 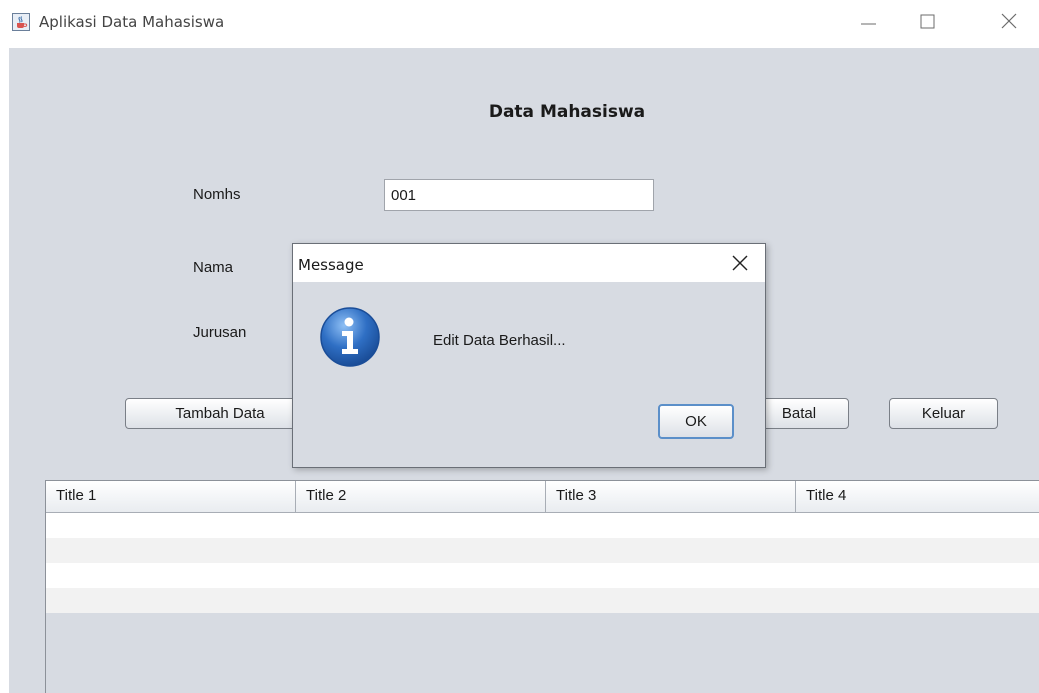 What do you see at coordinates (220, 413) in the screenshot?
I see `tambah-data-button: Tambah Data` at bounding box center [220, 413].